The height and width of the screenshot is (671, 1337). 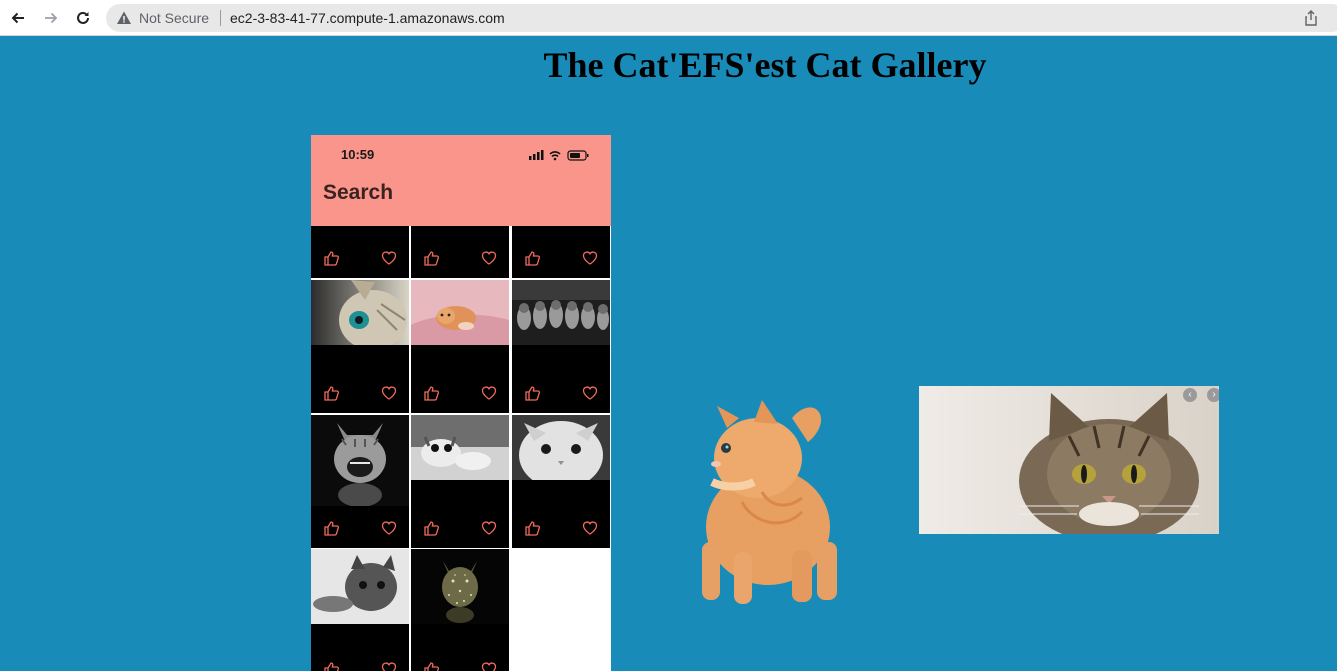 I want to click on status-icons, so click(x=559, y=155).